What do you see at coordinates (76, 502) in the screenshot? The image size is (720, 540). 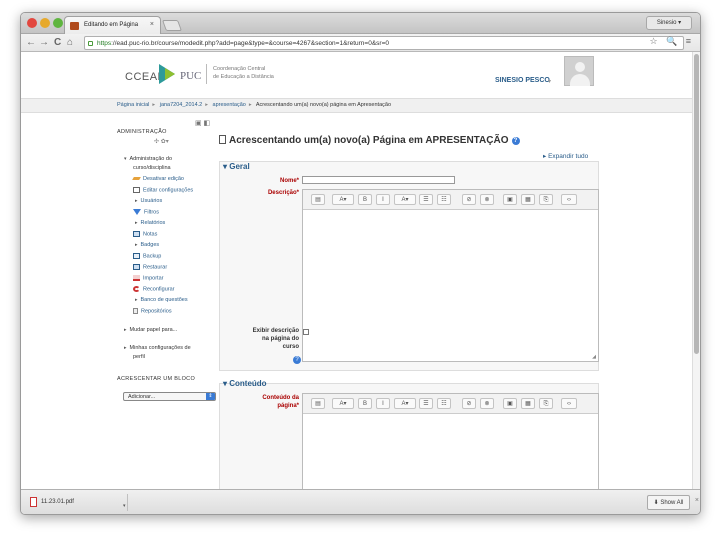 I see `download-item: 11.23.01.pdf ▾` at bounding box center [76, 502].